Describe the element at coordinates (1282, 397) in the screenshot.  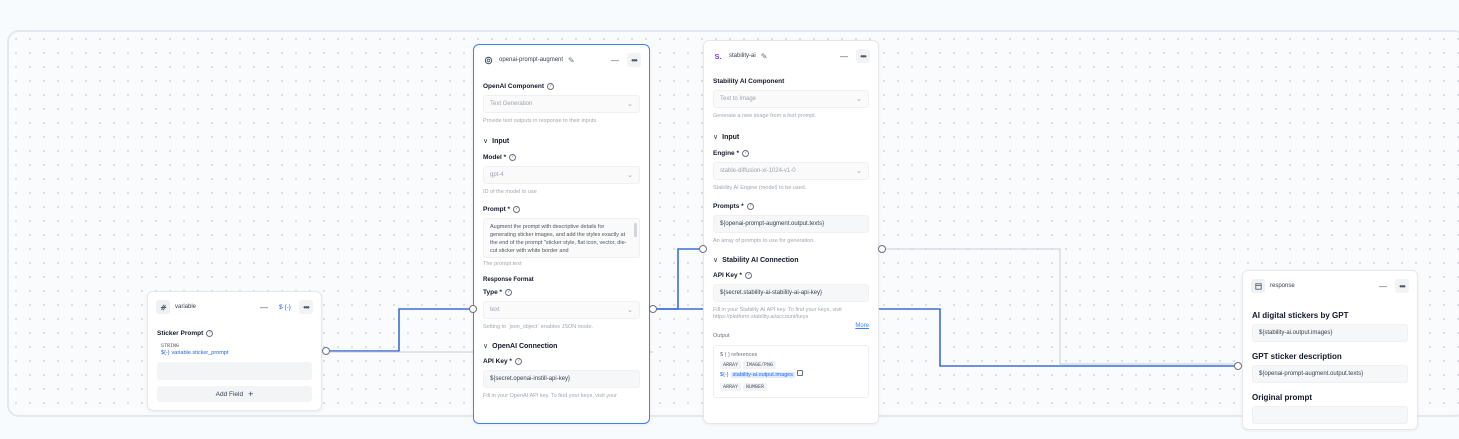
I see `response-item-label: Original prompt` at that location.